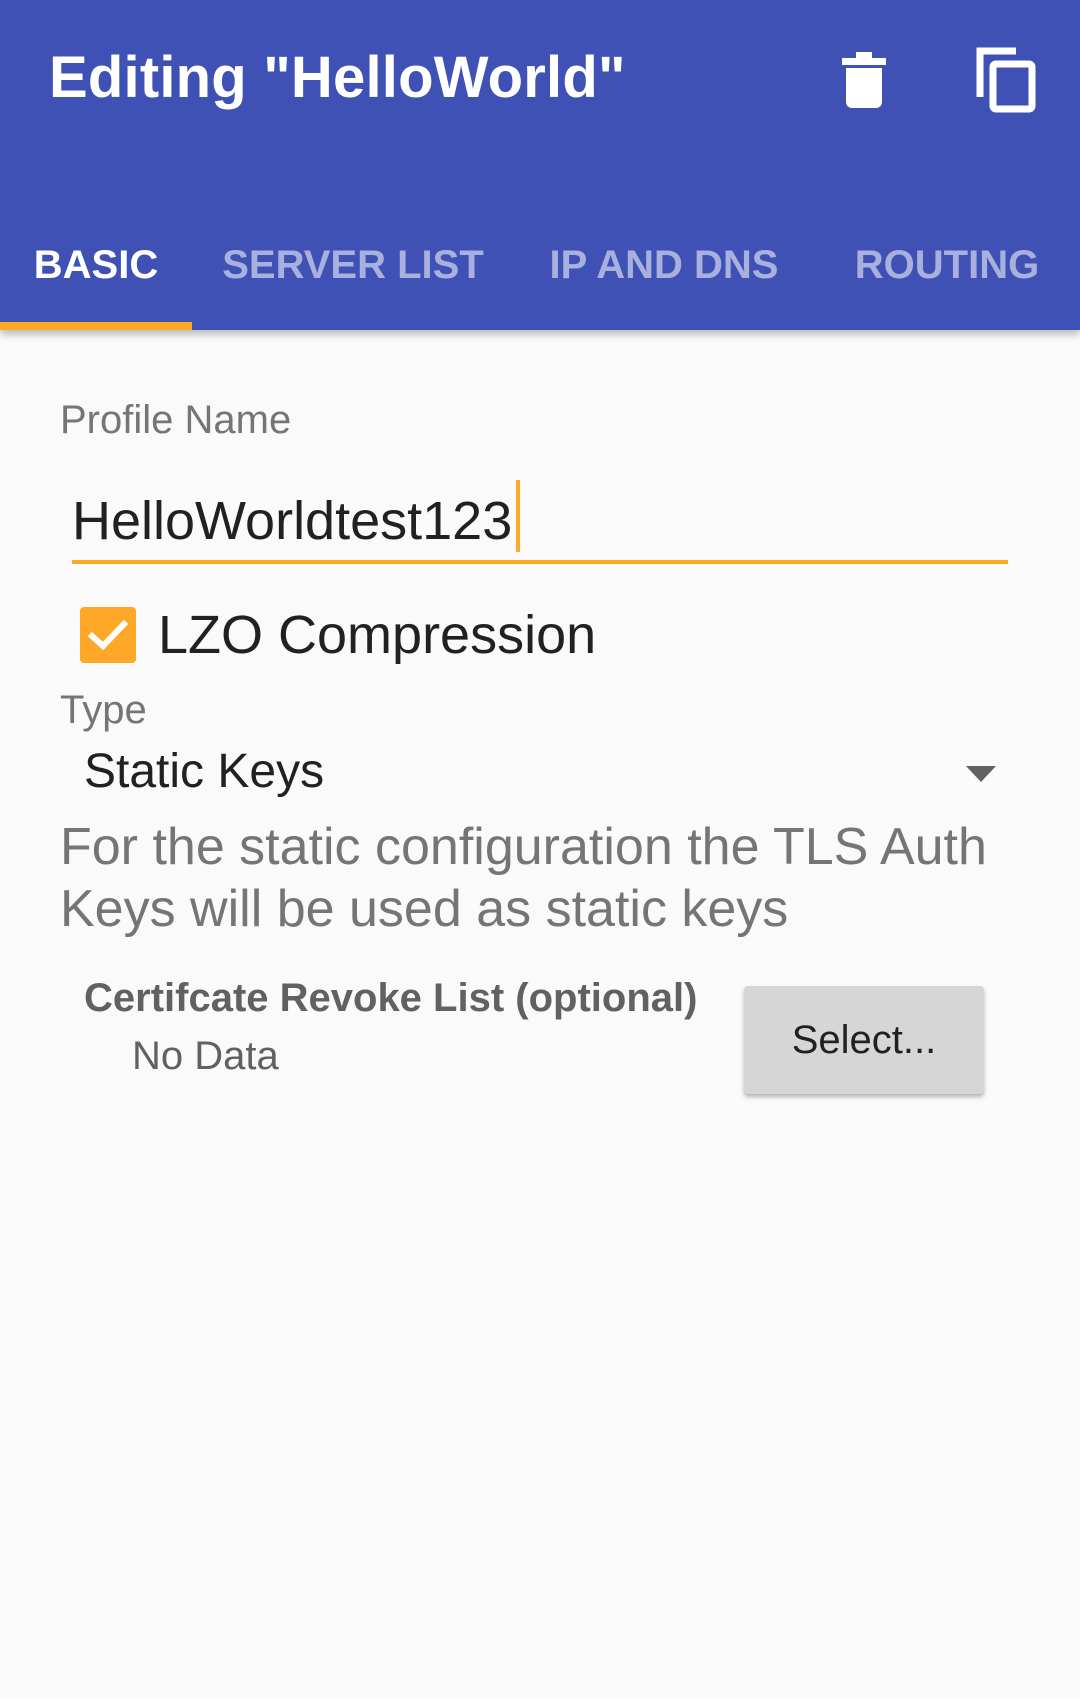  What do you see at coordinates (176, 420) in the screenshot?
I see `profile-name-label: Profile Name` at bounding box center [176, 420].